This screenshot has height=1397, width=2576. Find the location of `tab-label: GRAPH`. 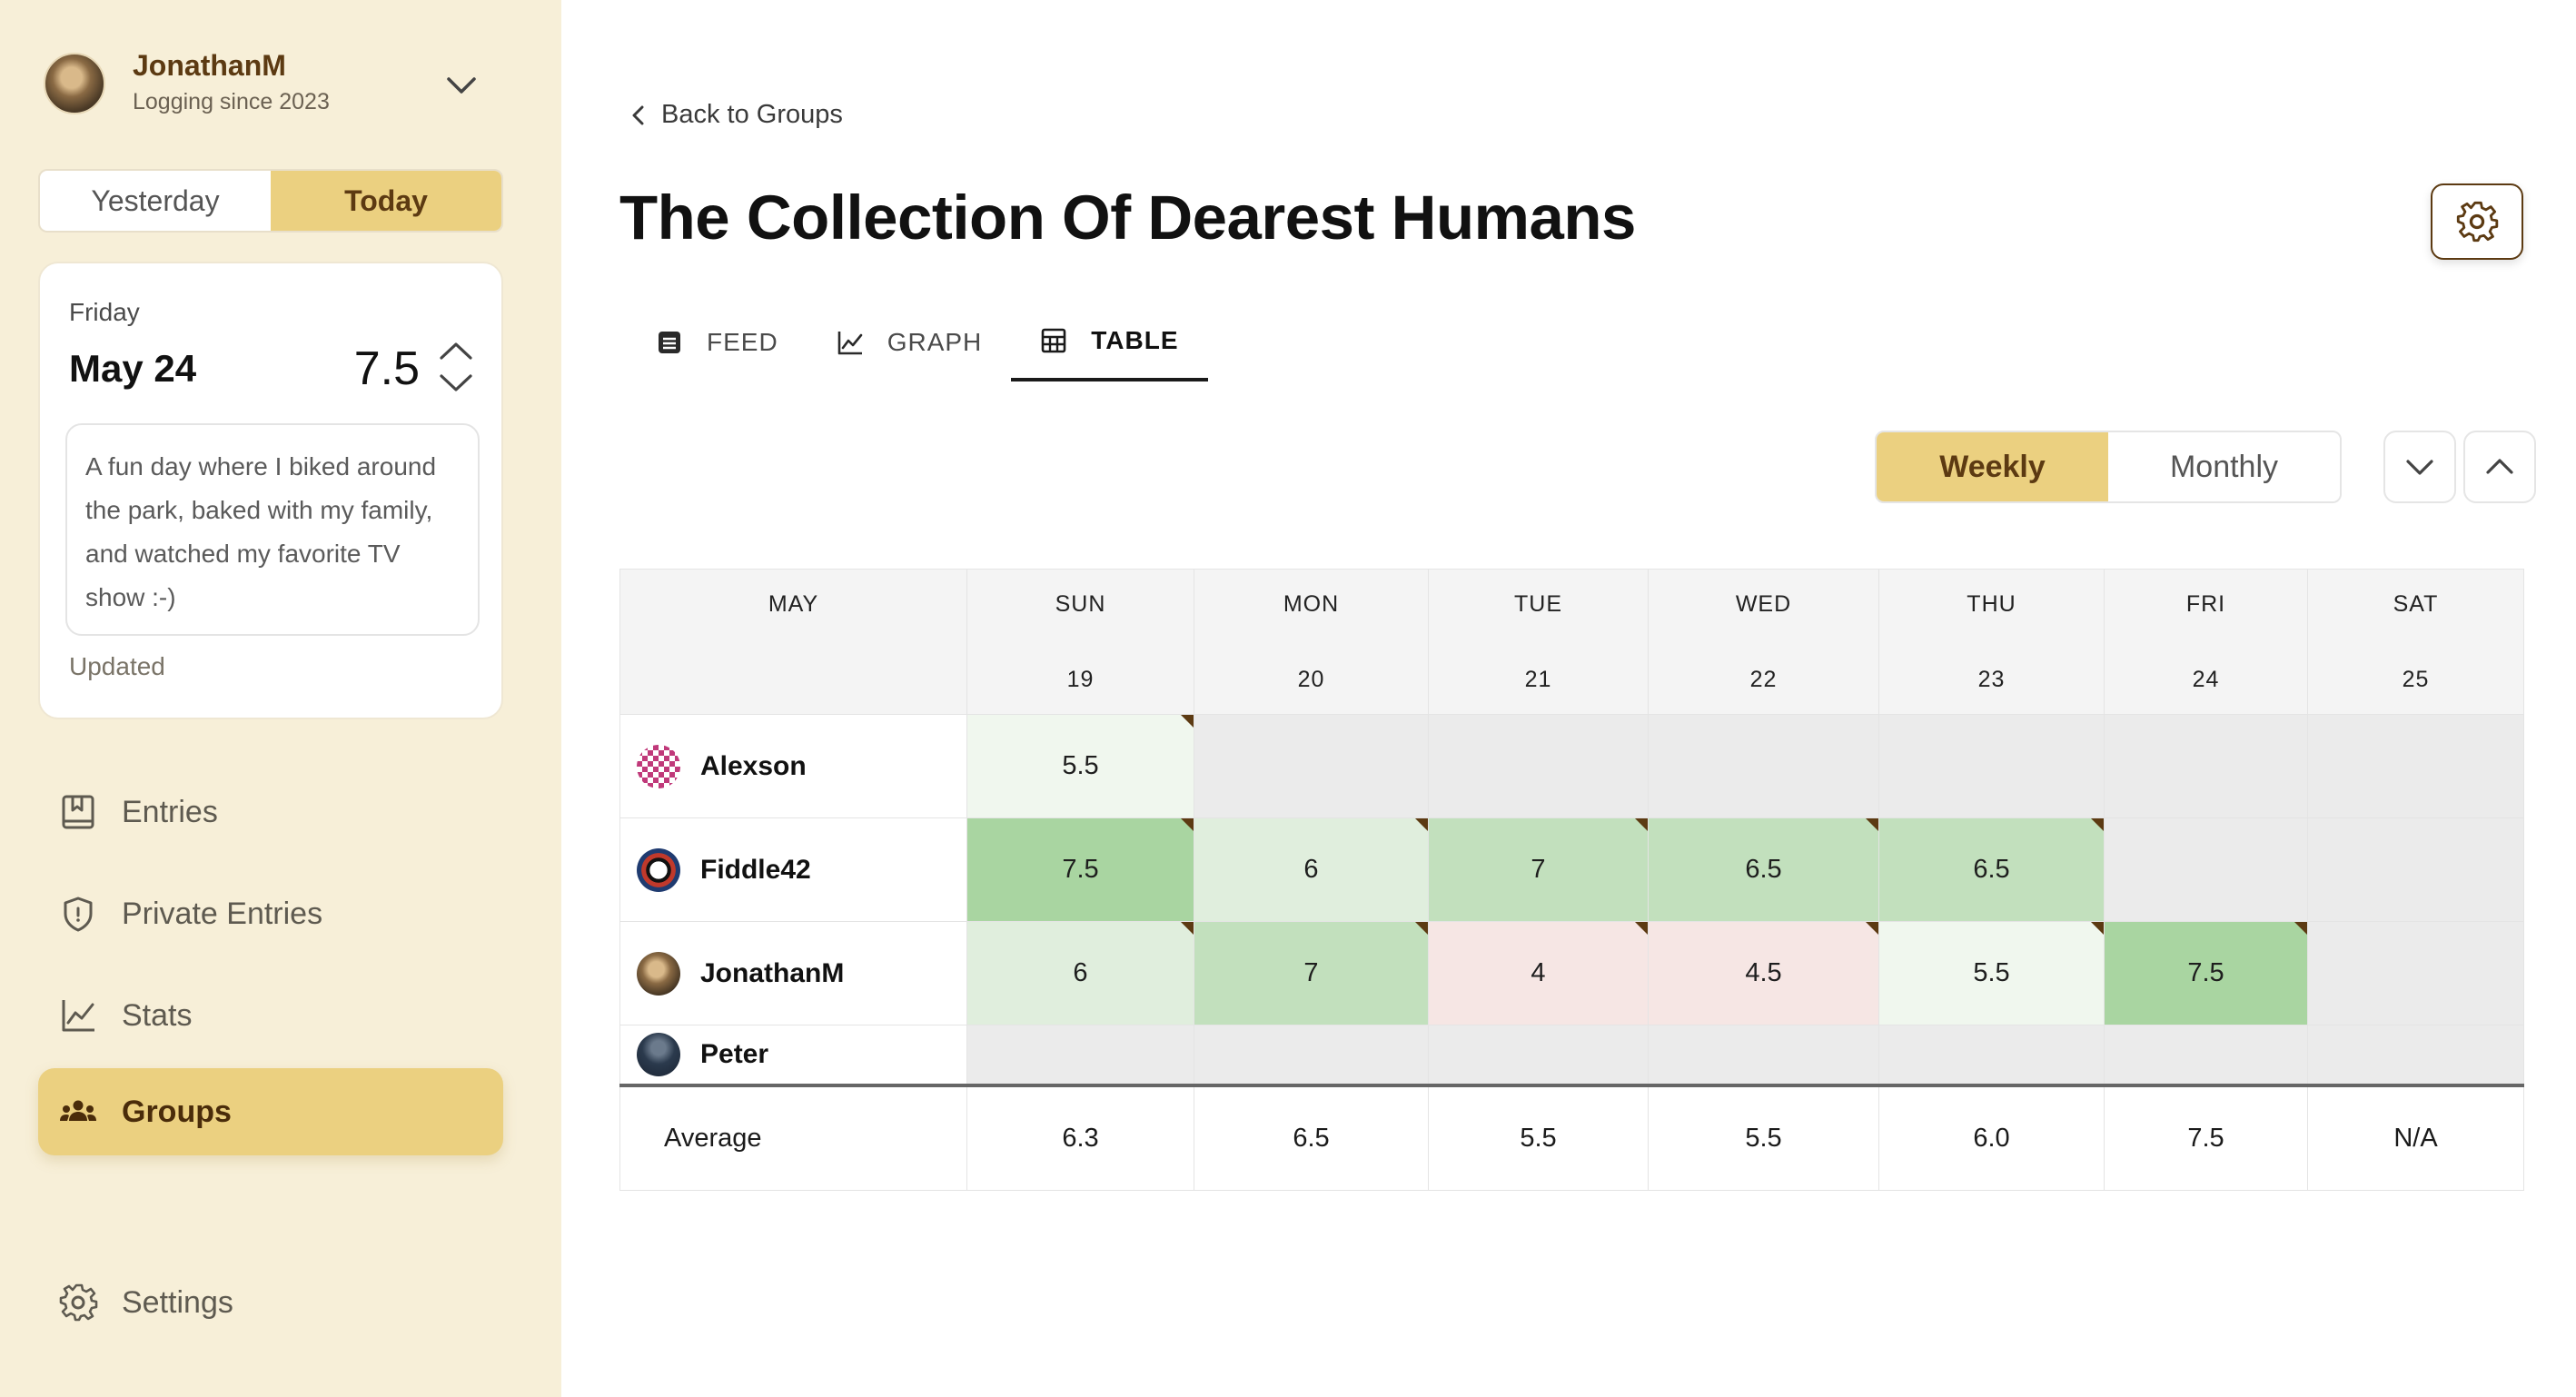

tab-label: GRAPH is located at coordinates (935, 342).